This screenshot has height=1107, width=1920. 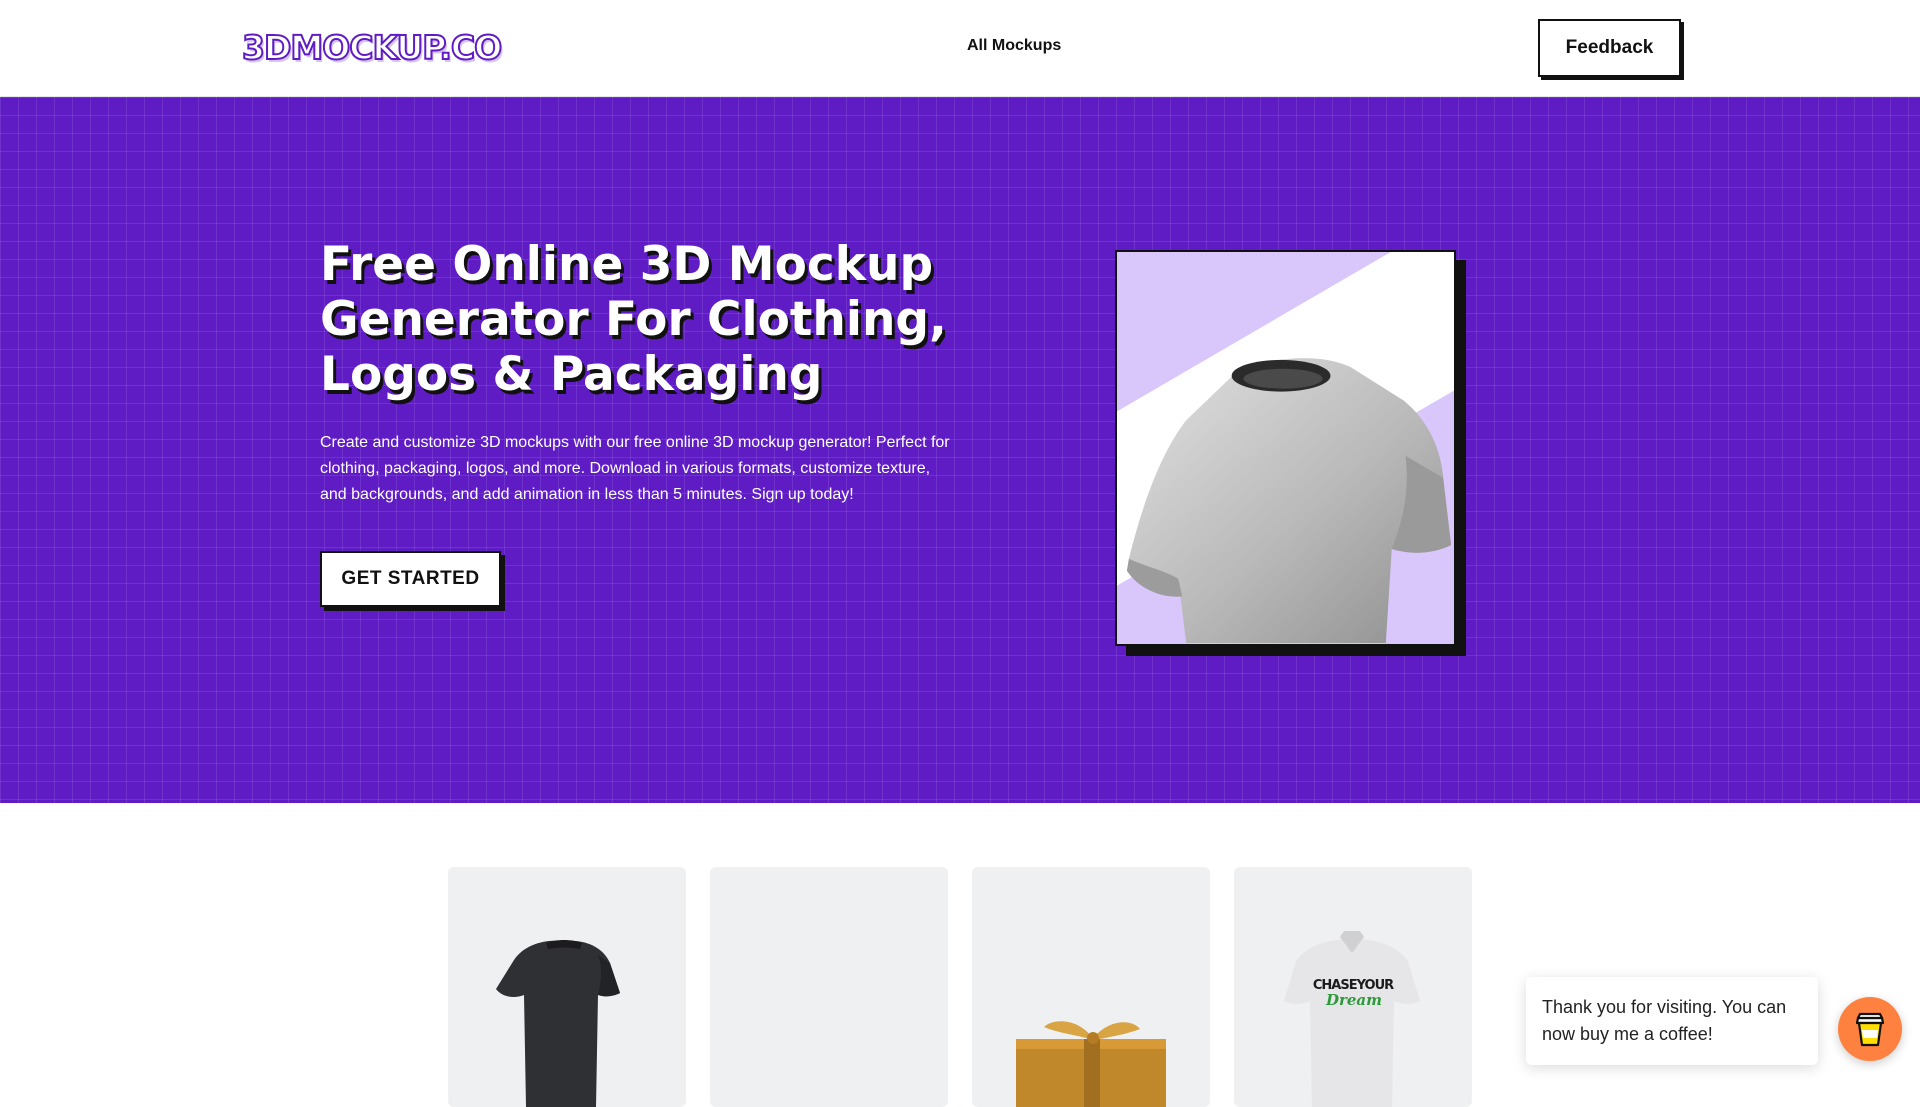 What do you see at coordinates (1091, 987) in the screenshot?
I see `mockup-card-gift-box` at bounding box center [1091, 987].